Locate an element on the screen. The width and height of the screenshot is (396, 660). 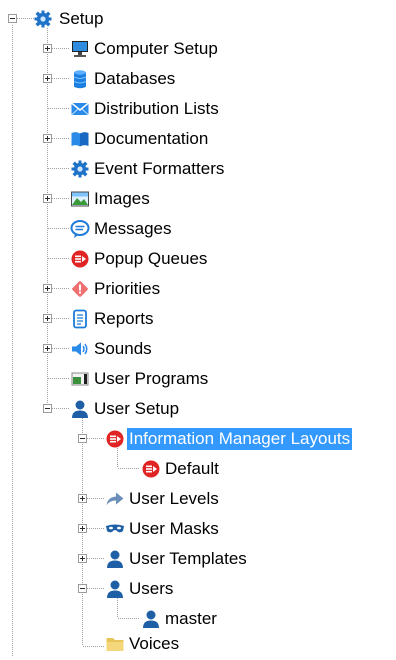
tree-node-label: Reports is located at coordinates (124, 319).